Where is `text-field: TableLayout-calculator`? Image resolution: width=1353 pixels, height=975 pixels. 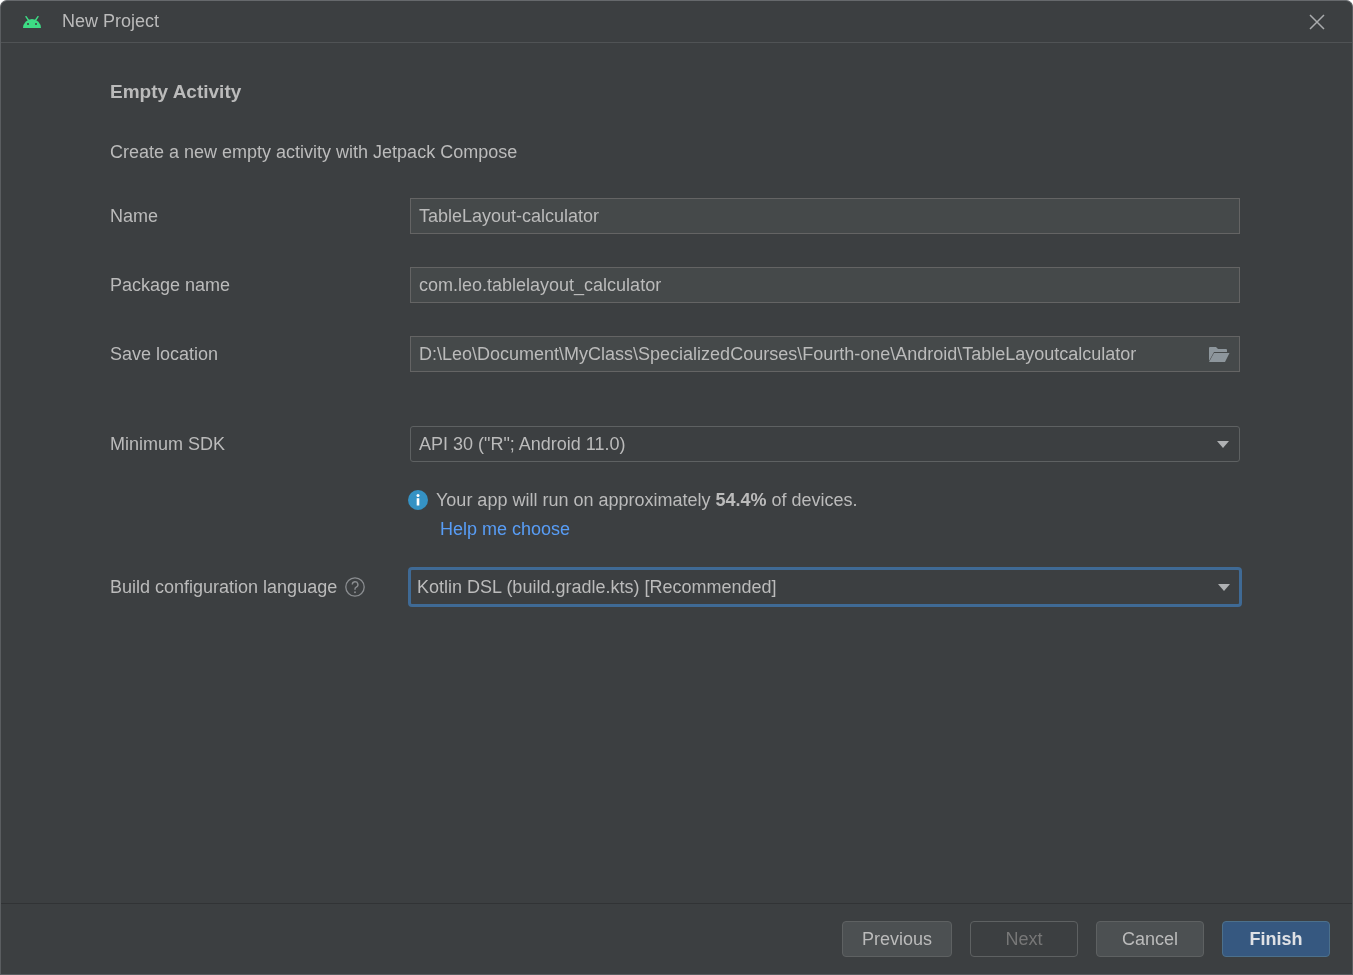 text-field: TableLayout-calculator is located at coordinates (825, 216).